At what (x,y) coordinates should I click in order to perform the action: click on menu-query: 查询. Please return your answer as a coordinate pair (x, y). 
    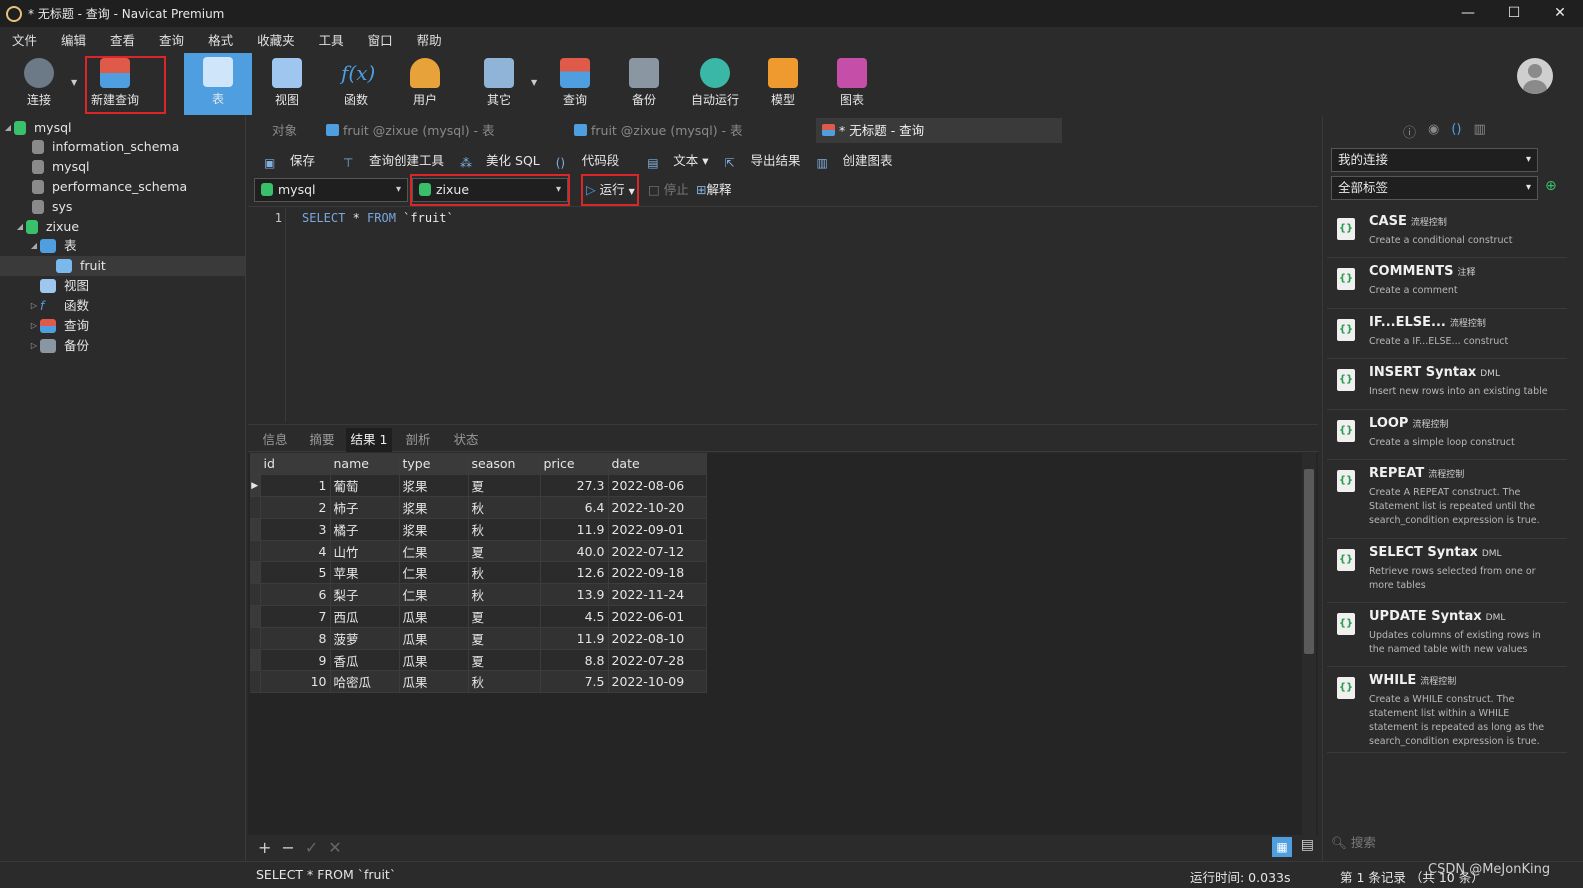
    Looking at the image, I should click on (171, 39).